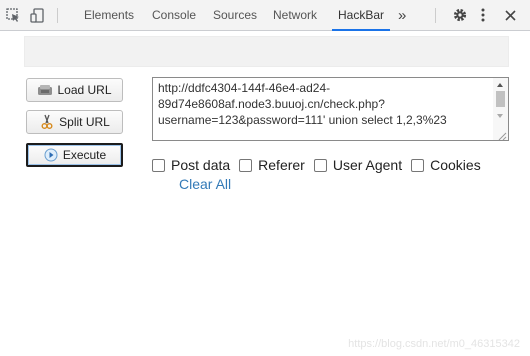  What do you see at coordinates (13, 15) in the screenshot?
I see `inspect-element-icon` at bounding box center [13, 15].